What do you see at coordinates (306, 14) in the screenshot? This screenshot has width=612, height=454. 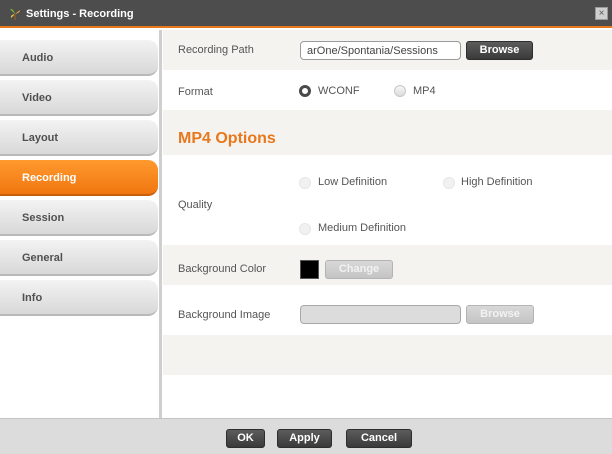 I see `title-bar: Settings - Recording ×` at bounding box center [306, 14].